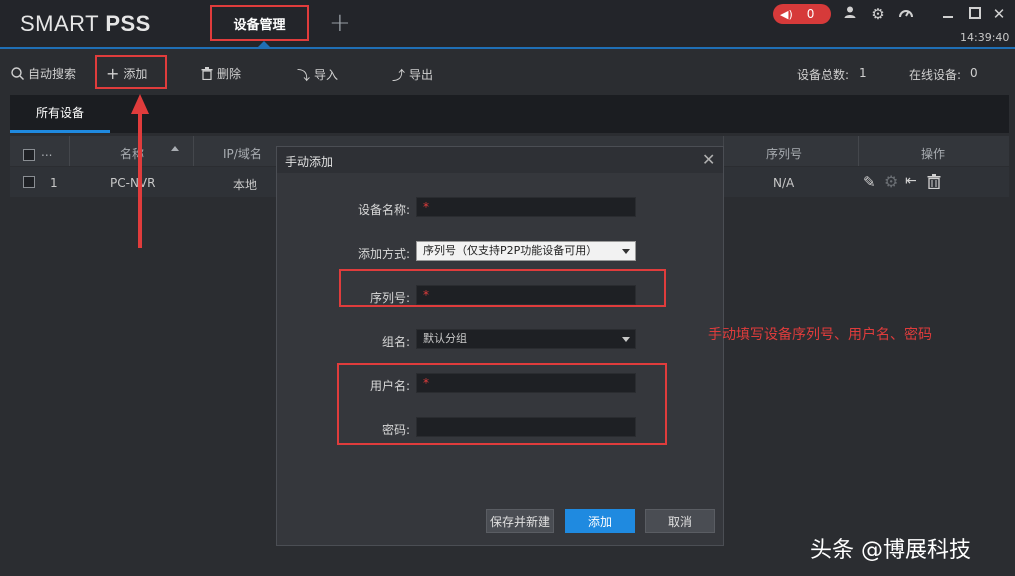  I want to click on dialog-close-icon: ✕, so click(708, 159).